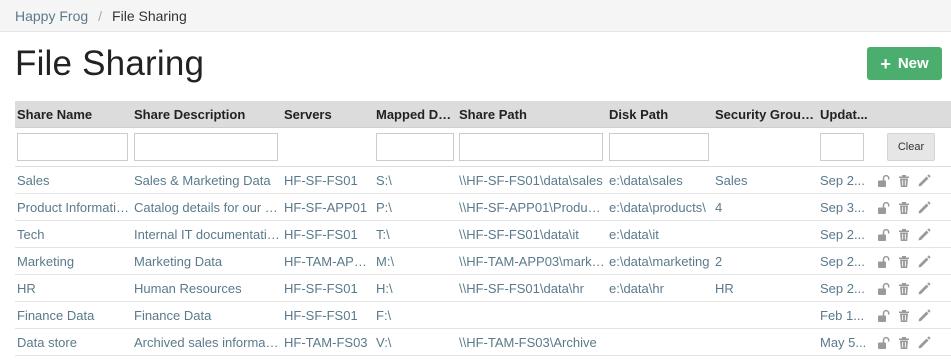  Describe the element at coordinates (73, 261) in the screenshot. I see `share-name-cell: Marketing` at that location.